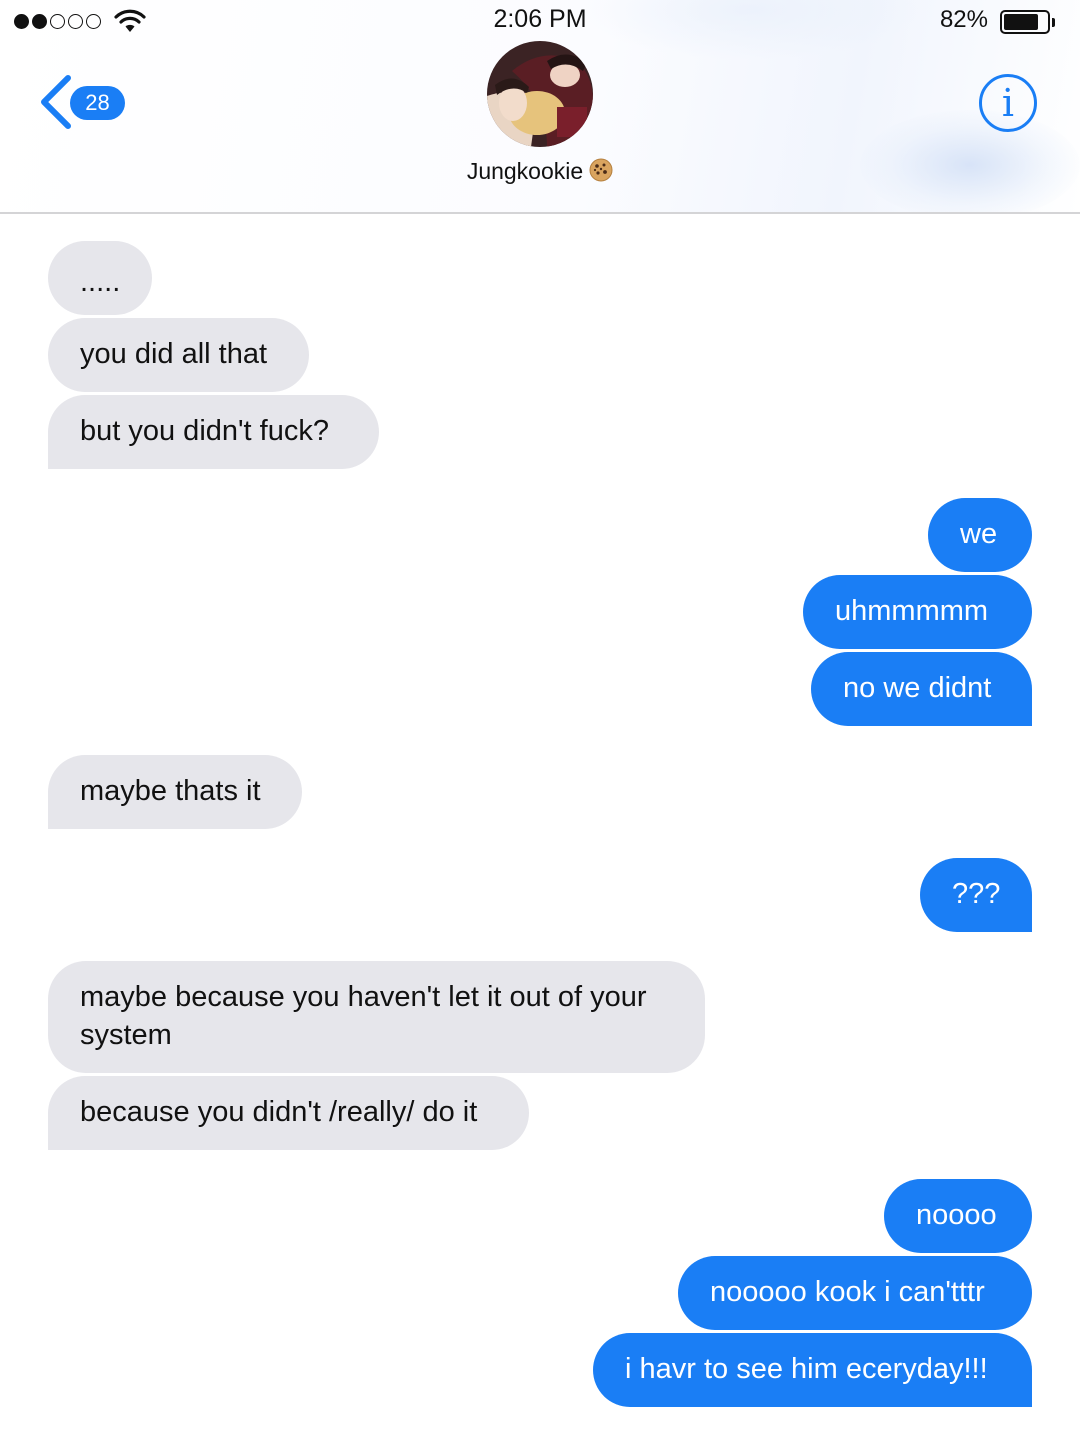 This screenshot has height=1429, width=1080. I want to click on outgoing-message-bubble: nooooo kook i can'tttr, so click(855, 1293).